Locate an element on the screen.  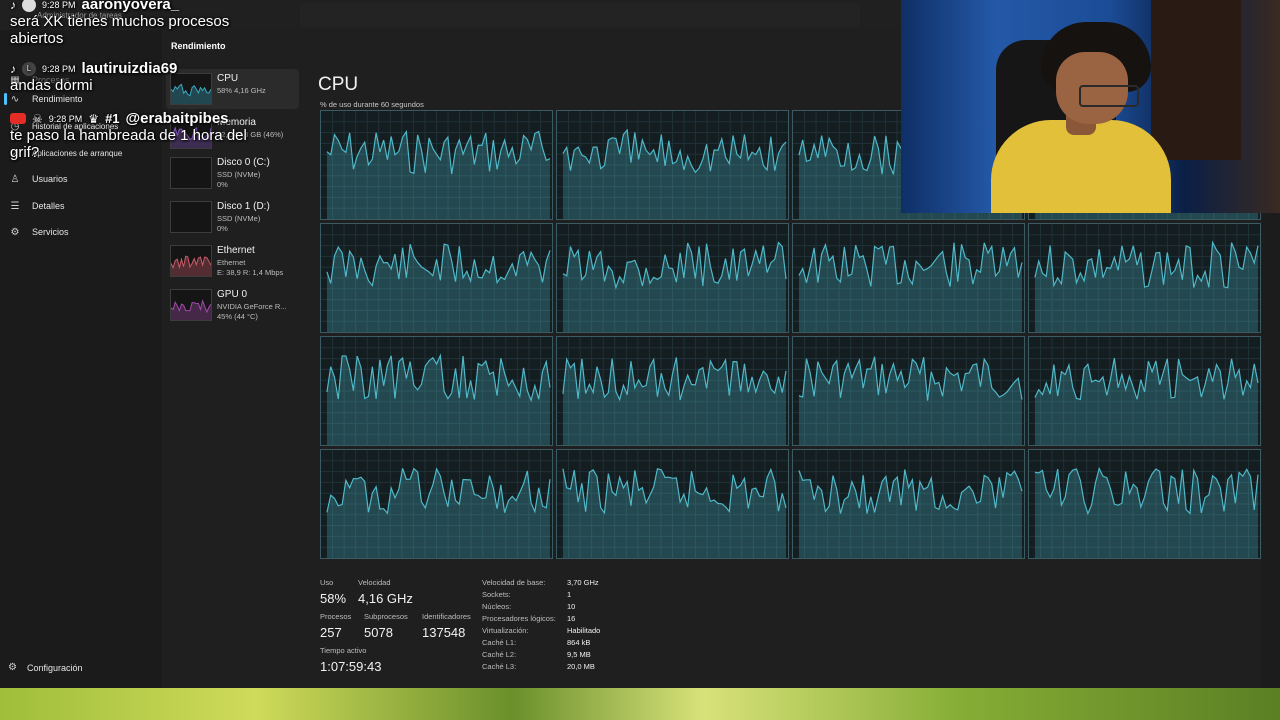
perf-detail: 58% 4,16 GHz is located at coordinates (241, 90).